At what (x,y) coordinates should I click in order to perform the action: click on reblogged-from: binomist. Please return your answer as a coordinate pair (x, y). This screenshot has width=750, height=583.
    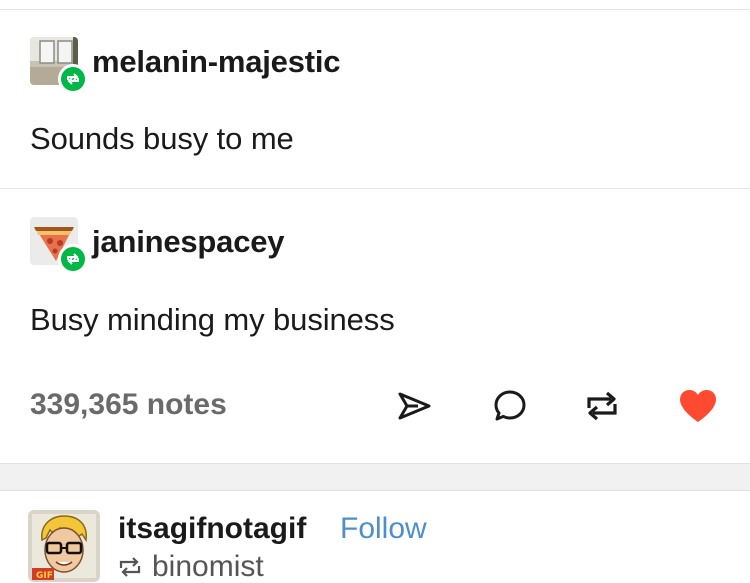
    Looking at the image, I should click on (191, 566).